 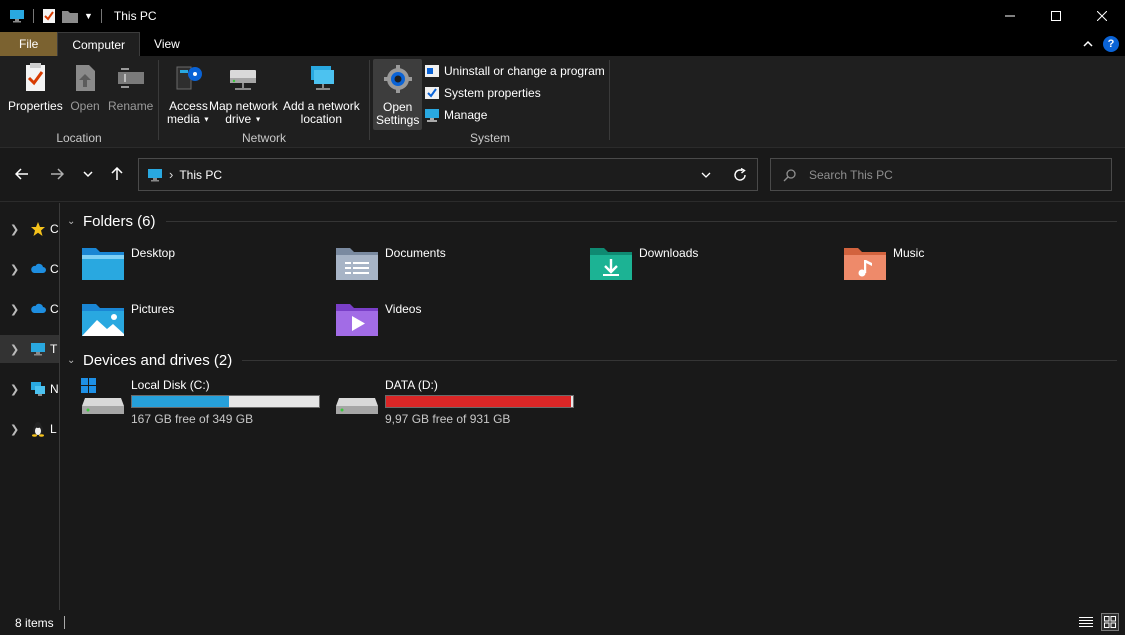 What do you see at coordinates (643, 264) in the screenshot?
I see `folder-tile: Downloads` at bounding box center [643, 264].